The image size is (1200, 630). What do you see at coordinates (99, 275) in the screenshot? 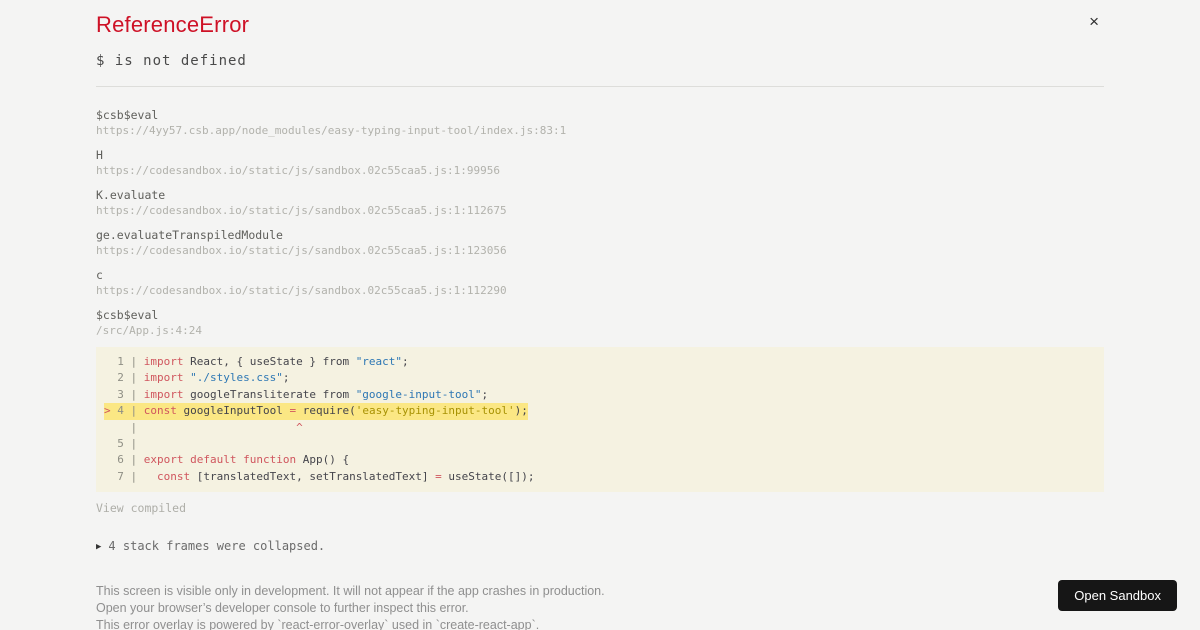
I see `stack-frame-function: c` at bounding box center [99, 275].